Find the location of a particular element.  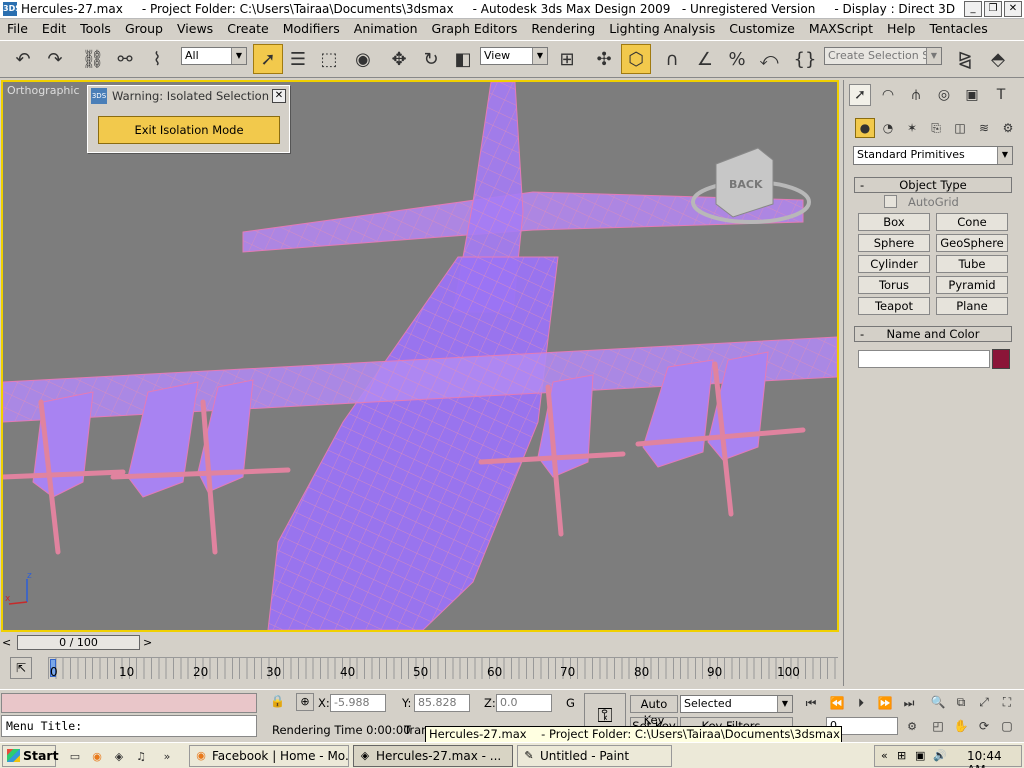

z-coordinate-input: 0.0 is located at coordinates (524, 703).